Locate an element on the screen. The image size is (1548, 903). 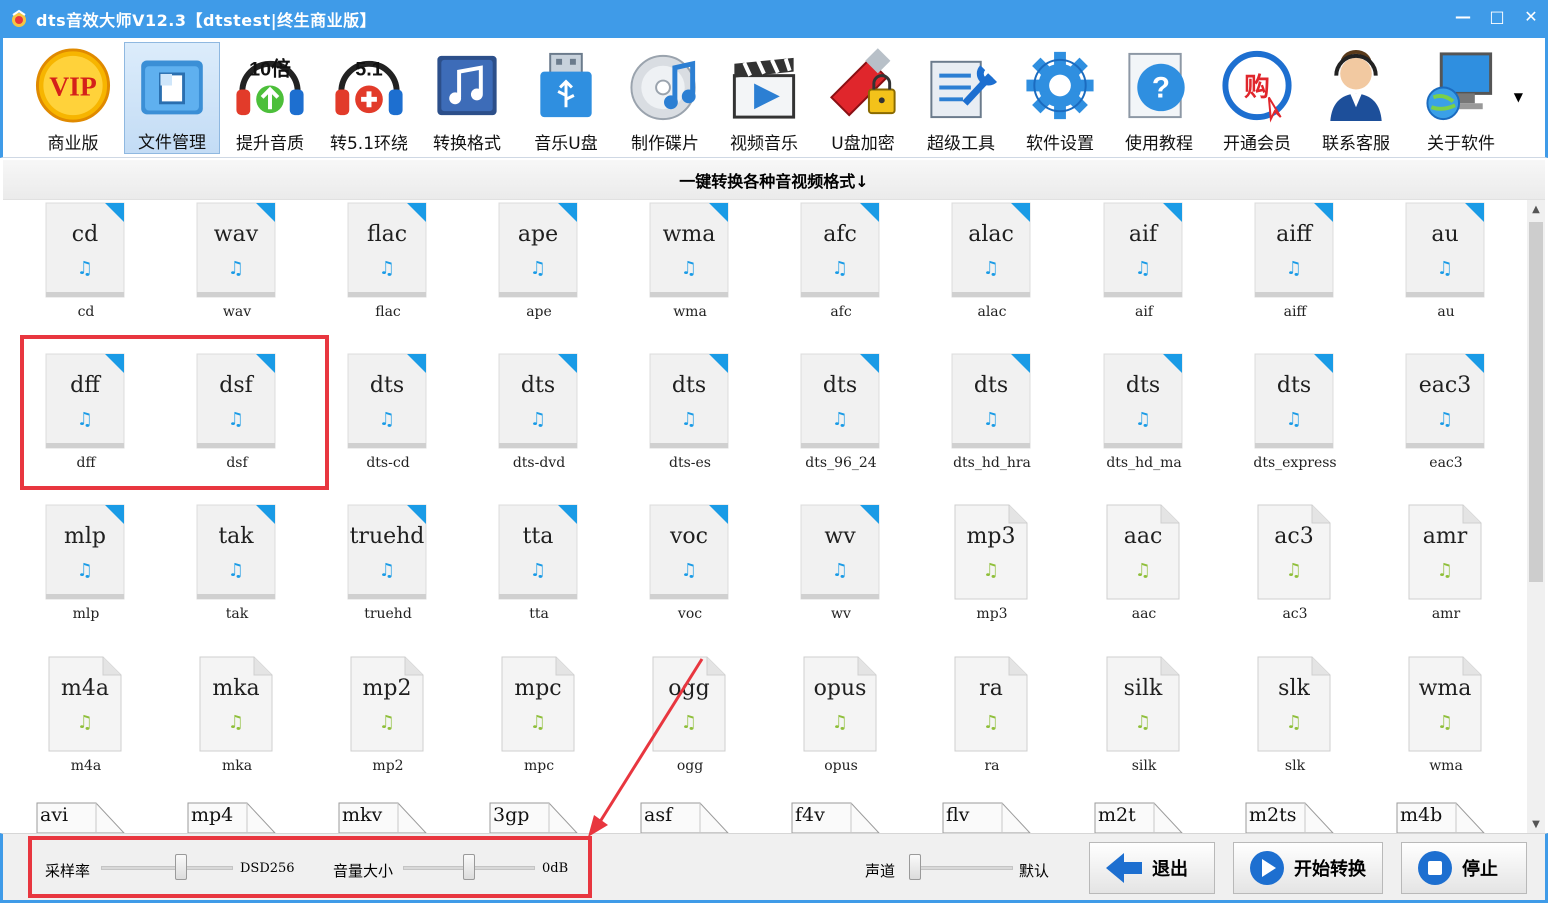
scroll-down-arrow-icon: ▼ is located at coordinates (1536, 824).